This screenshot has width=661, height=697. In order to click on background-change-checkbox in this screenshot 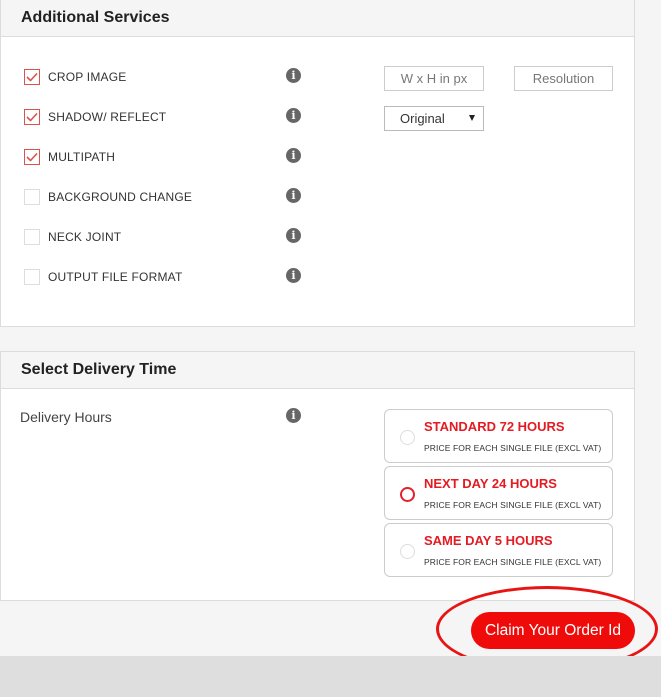, I will do `click(32, 197)`.